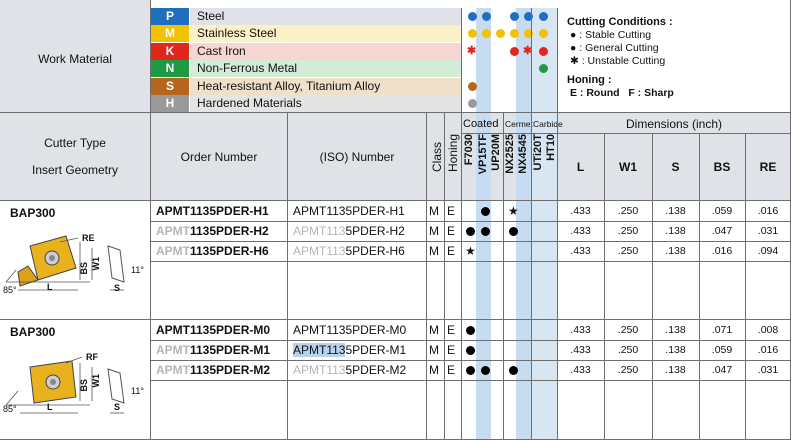 This screenshot has height=440, width=791. What do you see at coordinates (453, 153) in the screenshot?
I see `honing-header: Honing` at bounding box center [453, 153].